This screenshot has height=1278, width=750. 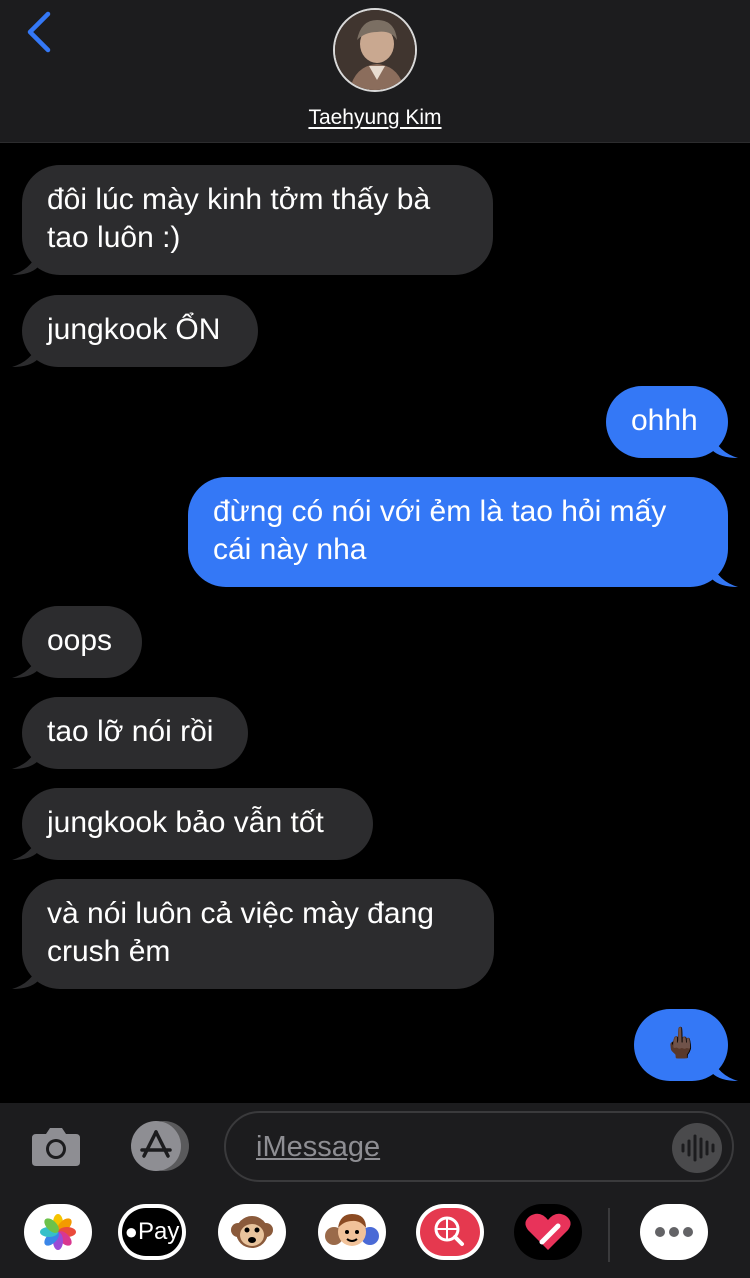 I want to click on contact-avatar, so click(x=375, y=50).